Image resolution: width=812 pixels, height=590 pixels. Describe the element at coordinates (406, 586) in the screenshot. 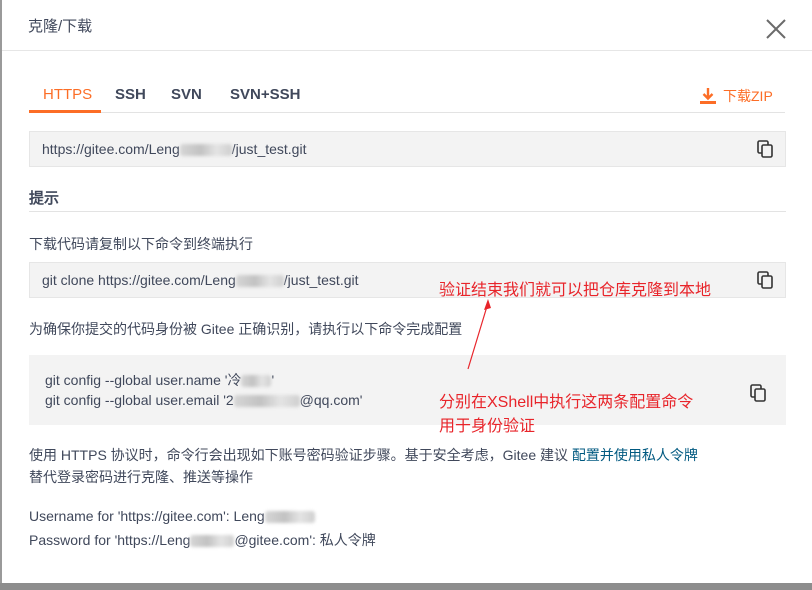

I see `background-strip` at that location.